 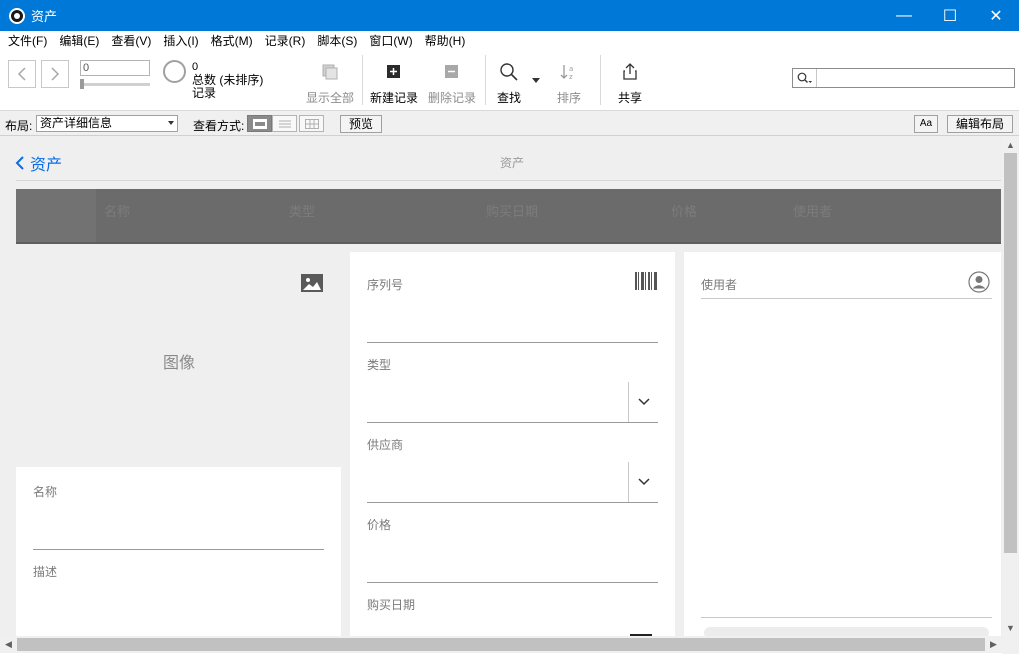 I want to click on search-icon, so click(x=805, y=78).